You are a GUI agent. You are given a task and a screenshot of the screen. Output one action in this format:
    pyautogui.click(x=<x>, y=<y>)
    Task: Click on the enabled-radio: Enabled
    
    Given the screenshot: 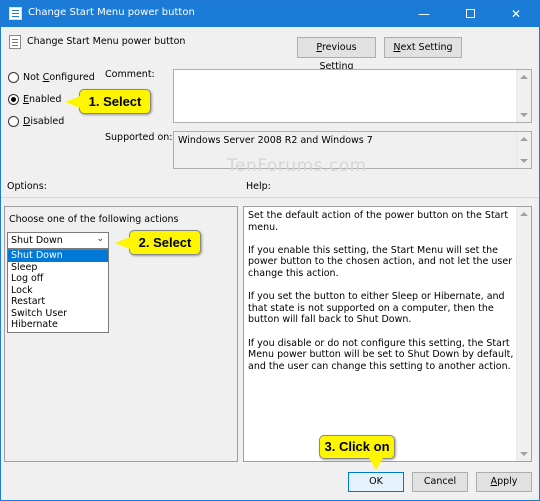 What is the action you would take?
    pyautogui.click(x=34, y=101)
    